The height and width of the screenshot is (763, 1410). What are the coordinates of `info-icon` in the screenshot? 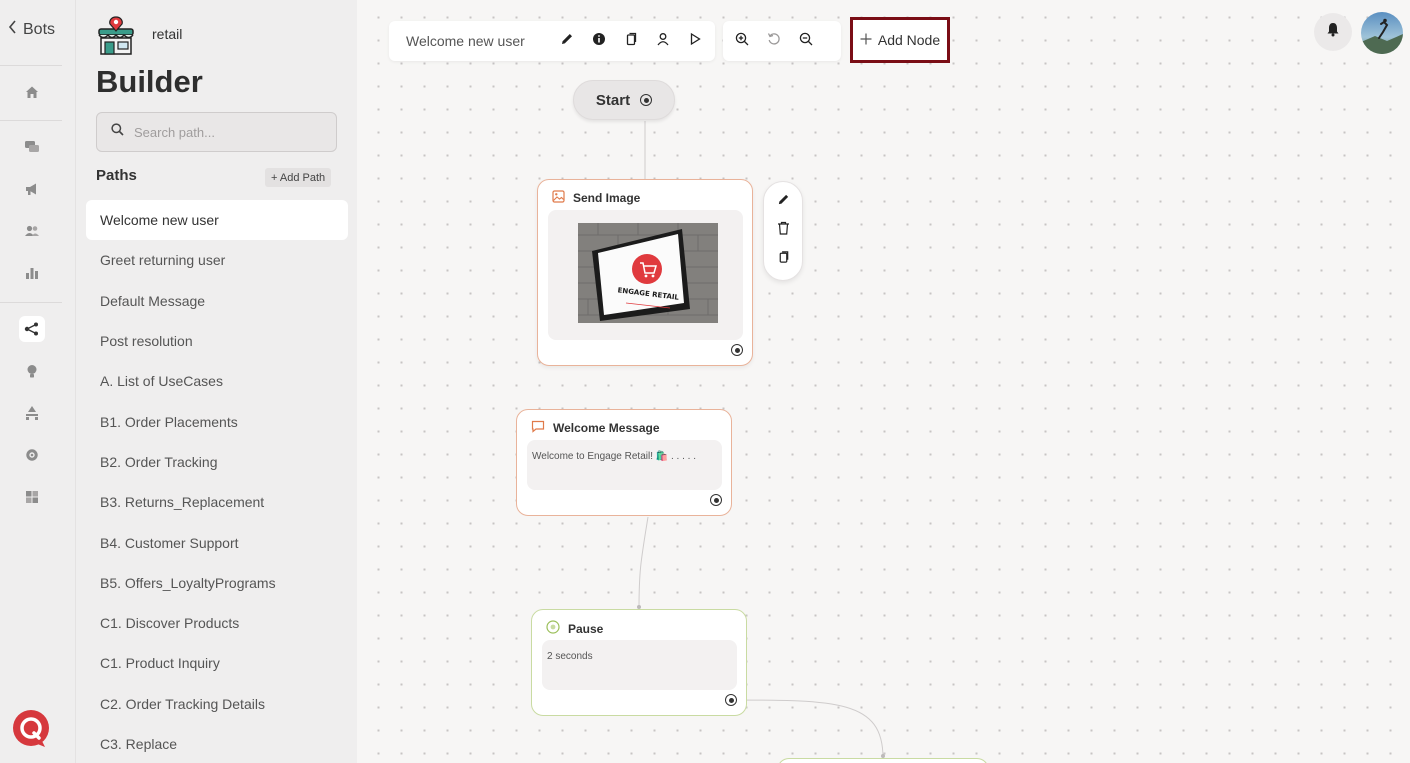 It's located at (599, 41).